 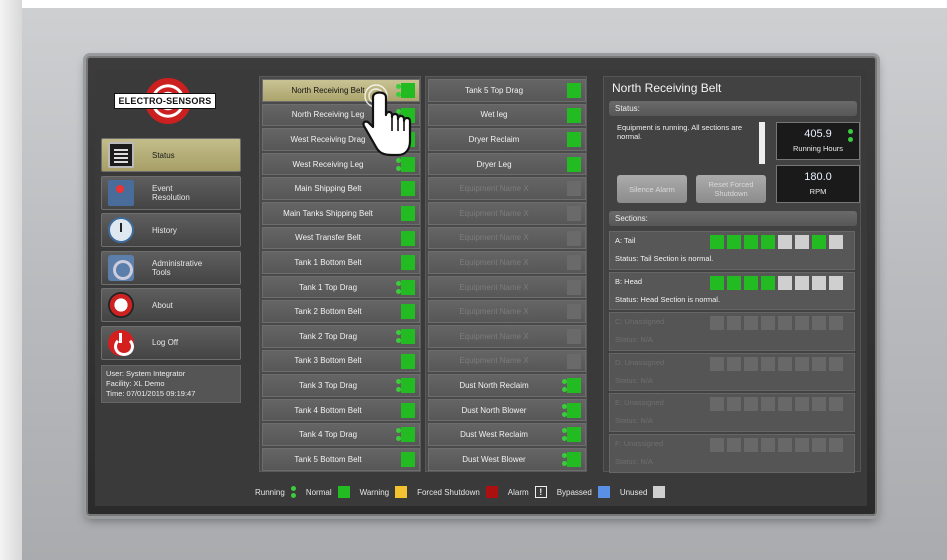 What do you see at coordinates (518, 492) in the screenshot?
I see `legend-alarm-label: Alarm` at bounding box center [518, 492].